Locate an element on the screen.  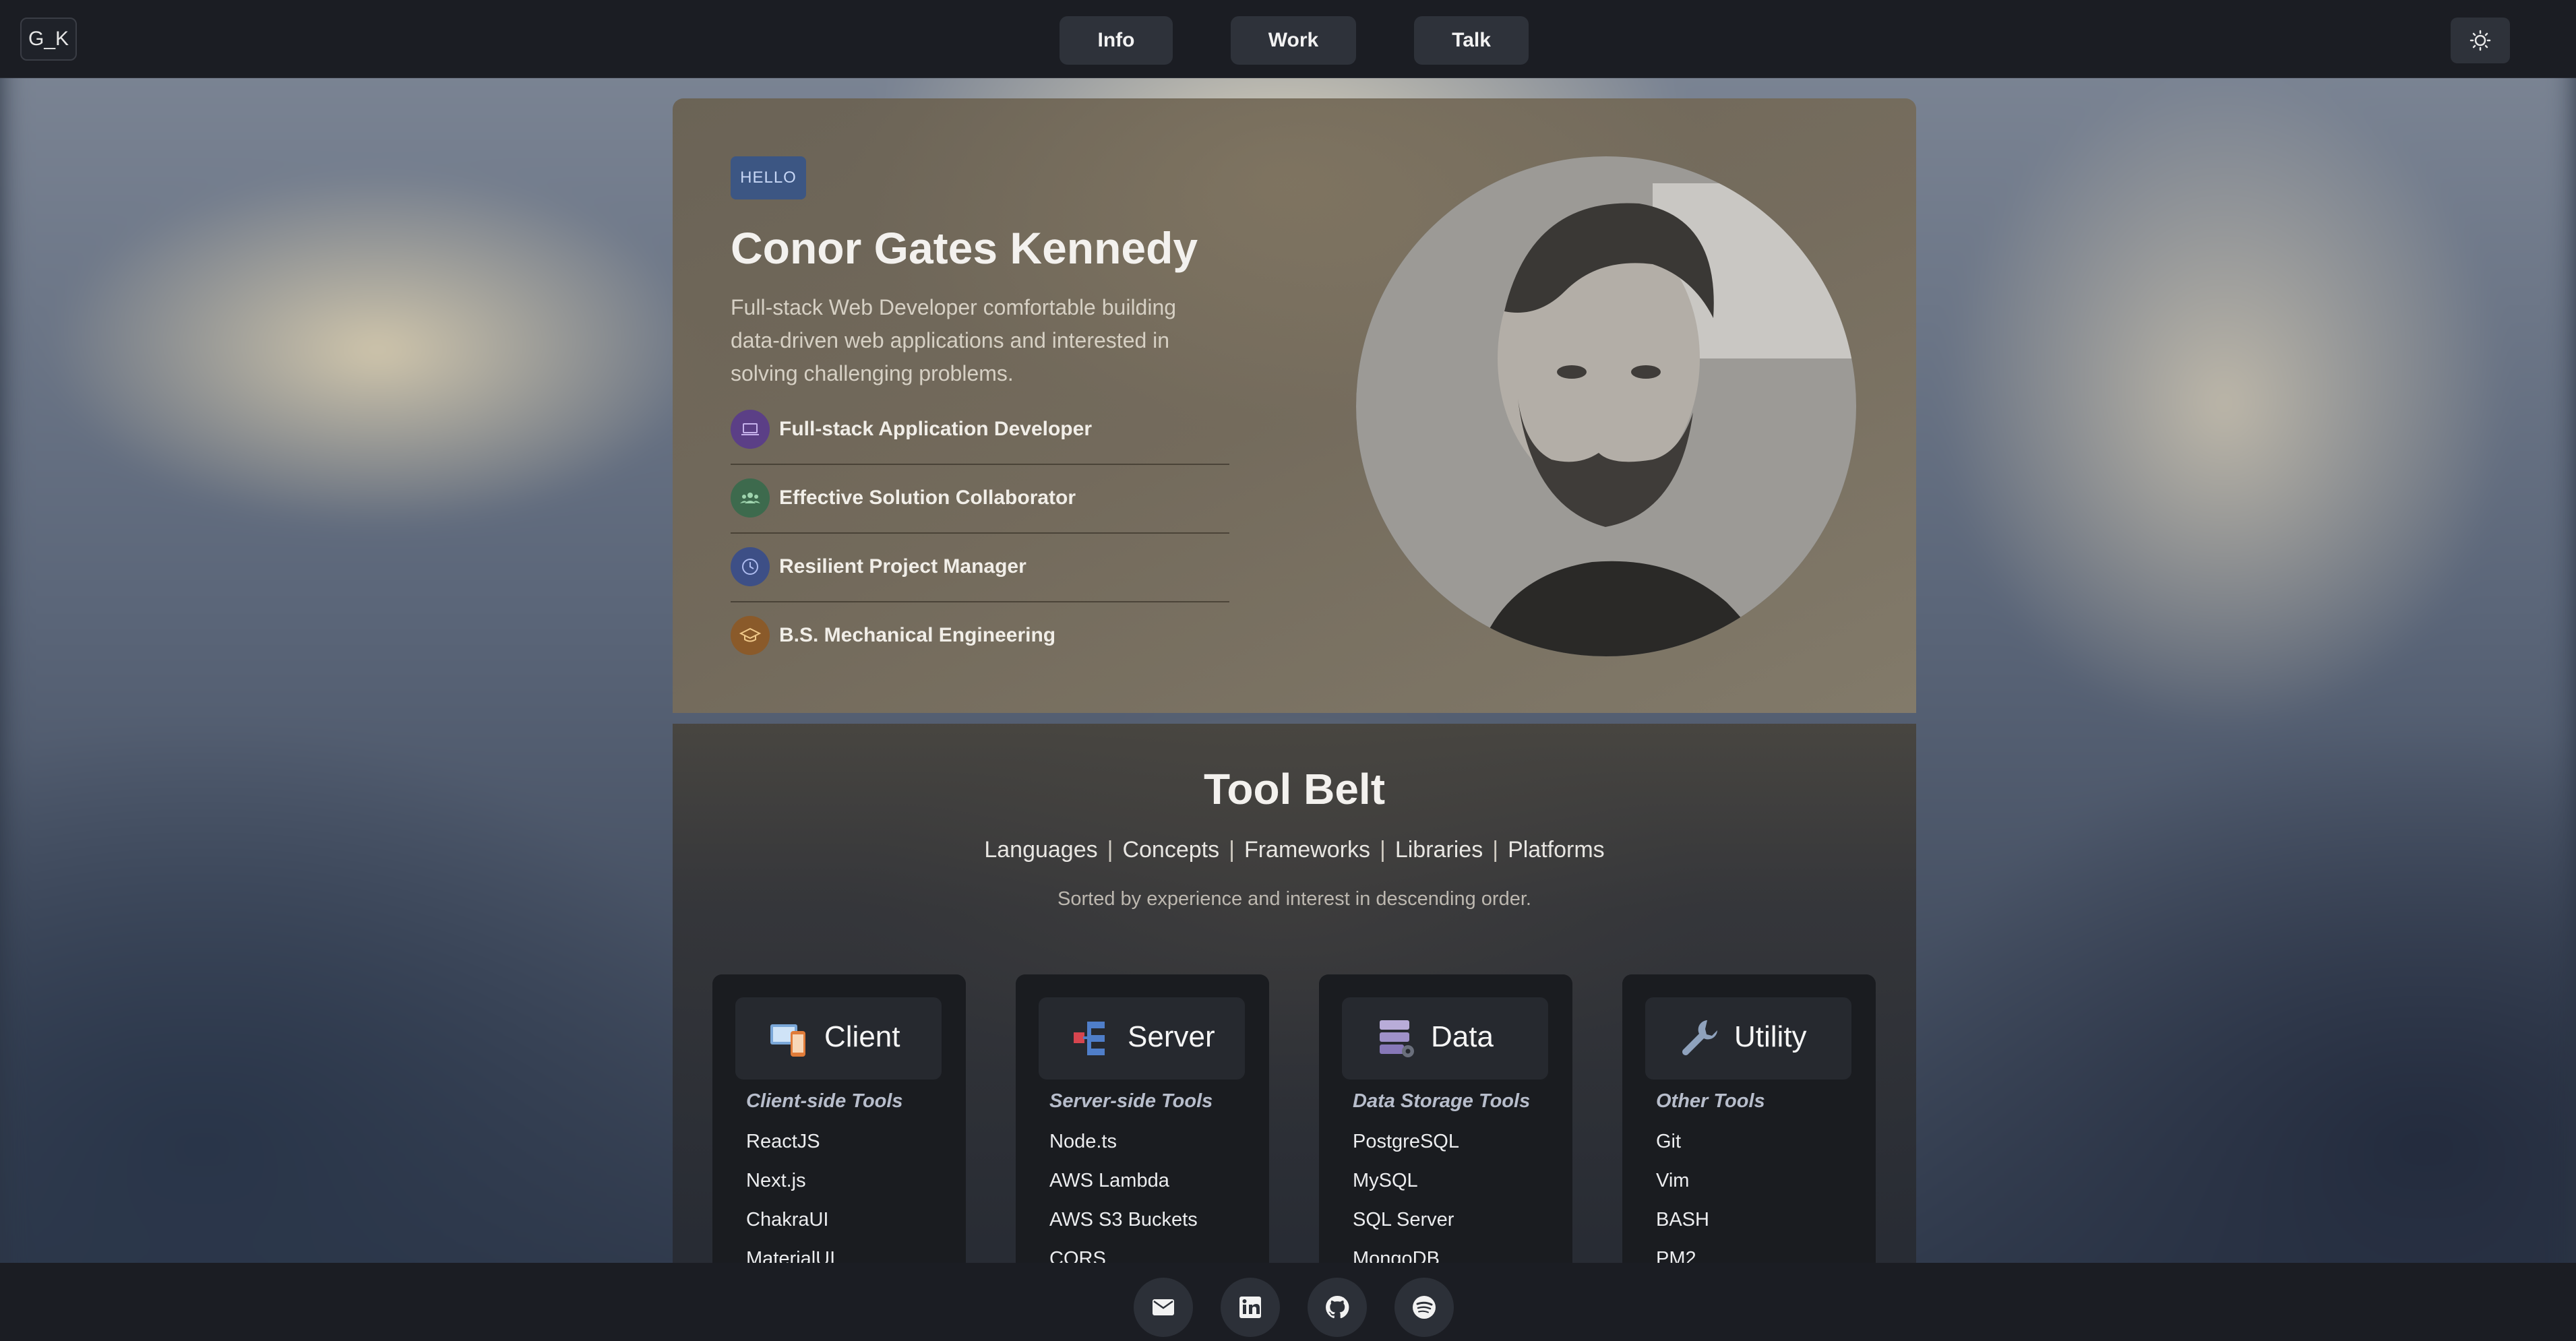
nav-work-button: Work is located at coordinates (1293, 40).